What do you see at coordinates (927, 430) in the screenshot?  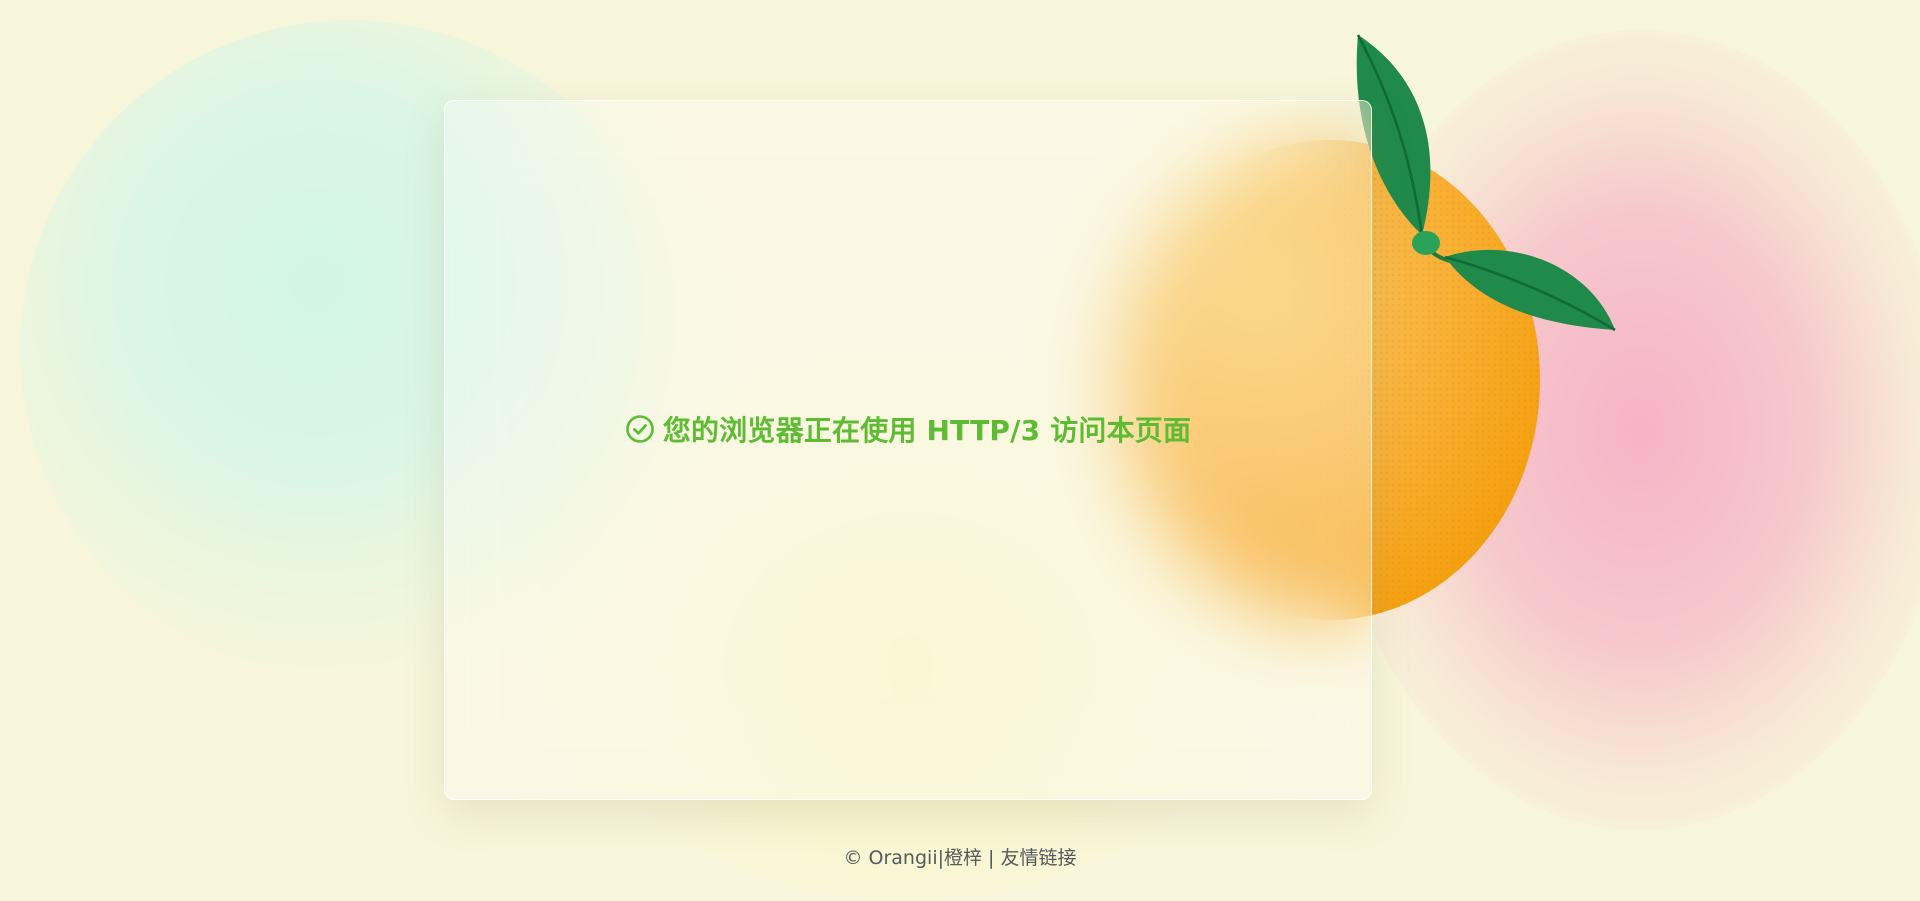 I see `status-message: 您的浏览器正在使用 HTTP/3 访问本页面` at bounding box center [927, 430].